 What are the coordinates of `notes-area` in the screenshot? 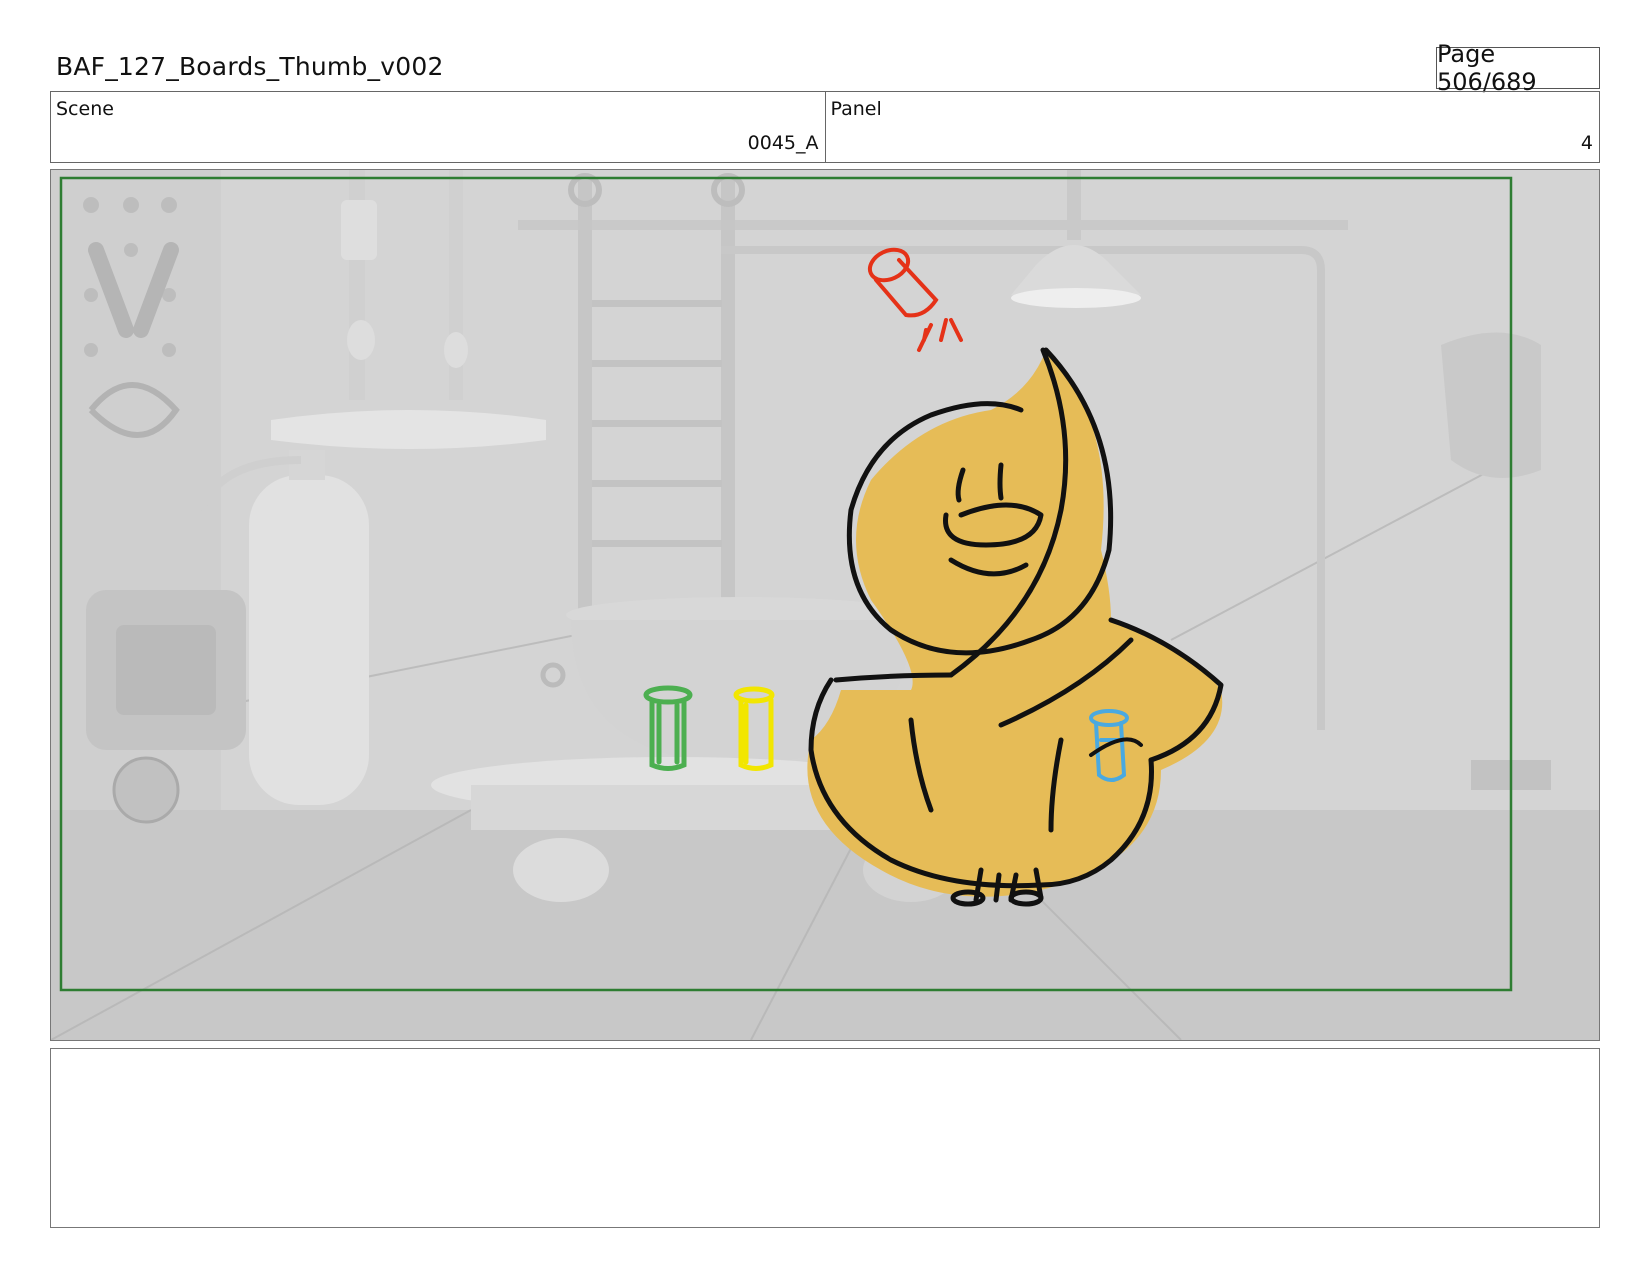 It's located at (825, 1138).